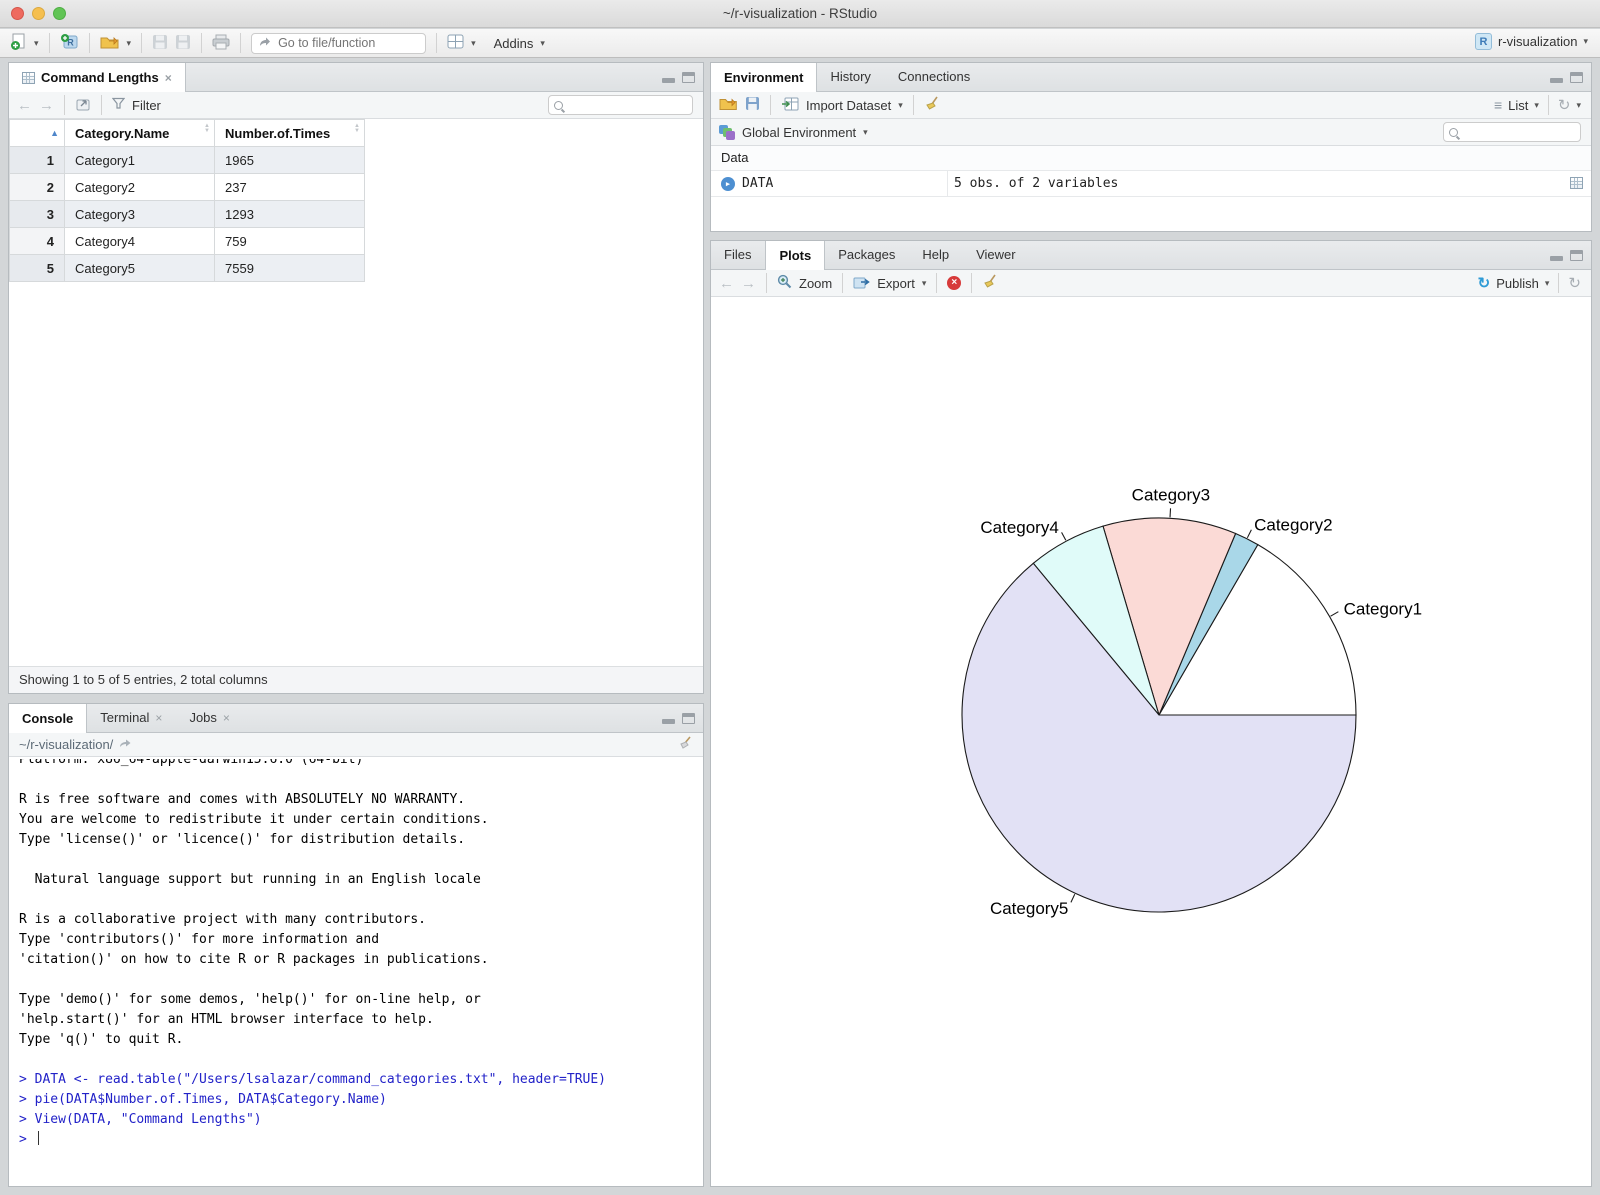 This screenshot has width=1600, height=1195. Describe the element at coordinates (187, 214) in the screenshot. I see `table-row: 3 Category3 1293` at that location.